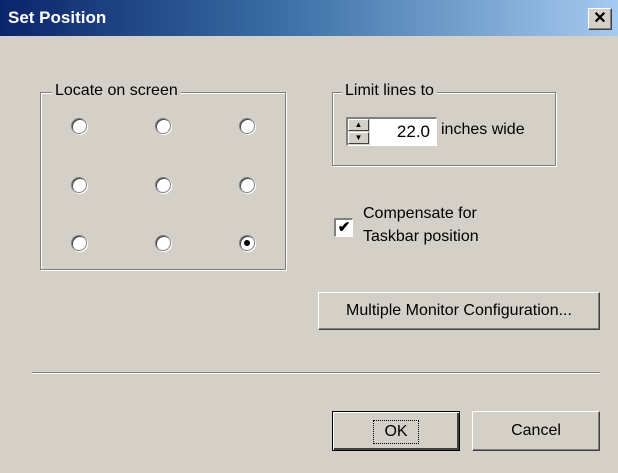 This screenshot has height=473, width=618. I want to click on window-title: Set Position, so click(57, 17).